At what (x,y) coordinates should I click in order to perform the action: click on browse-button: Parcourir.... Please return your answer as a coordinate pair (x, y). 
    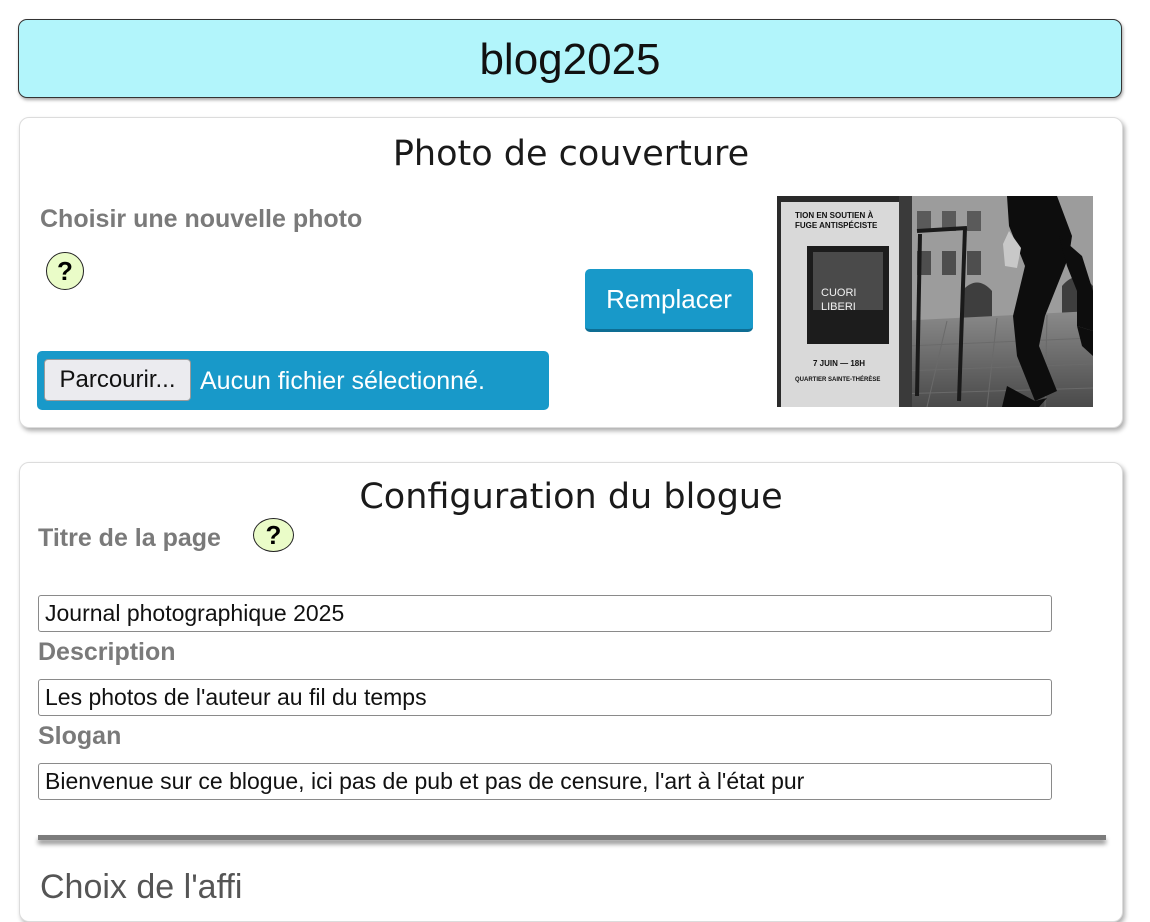
    Looking at the image, I should click on (117, 380).